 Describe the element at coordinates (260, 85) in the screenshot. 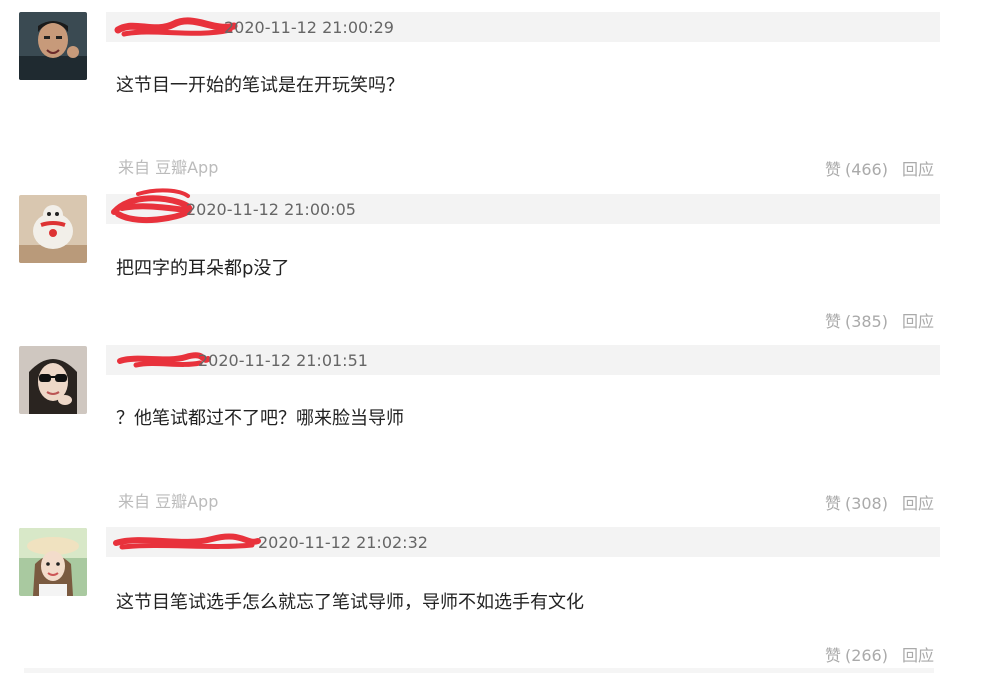

I see `comment-text: 这节目一开始的笔试是在开玩笑吗？` at that location.